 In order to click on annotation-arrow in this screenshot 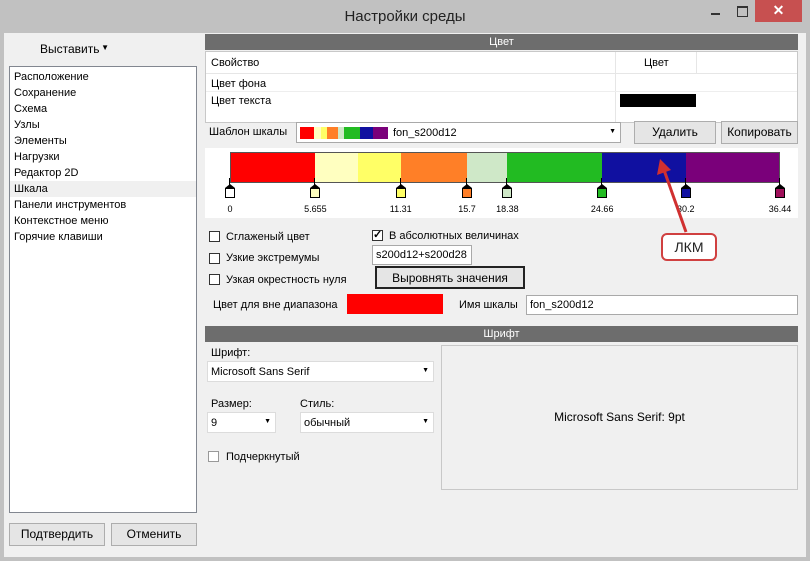, I will do `click(672, 196)`.